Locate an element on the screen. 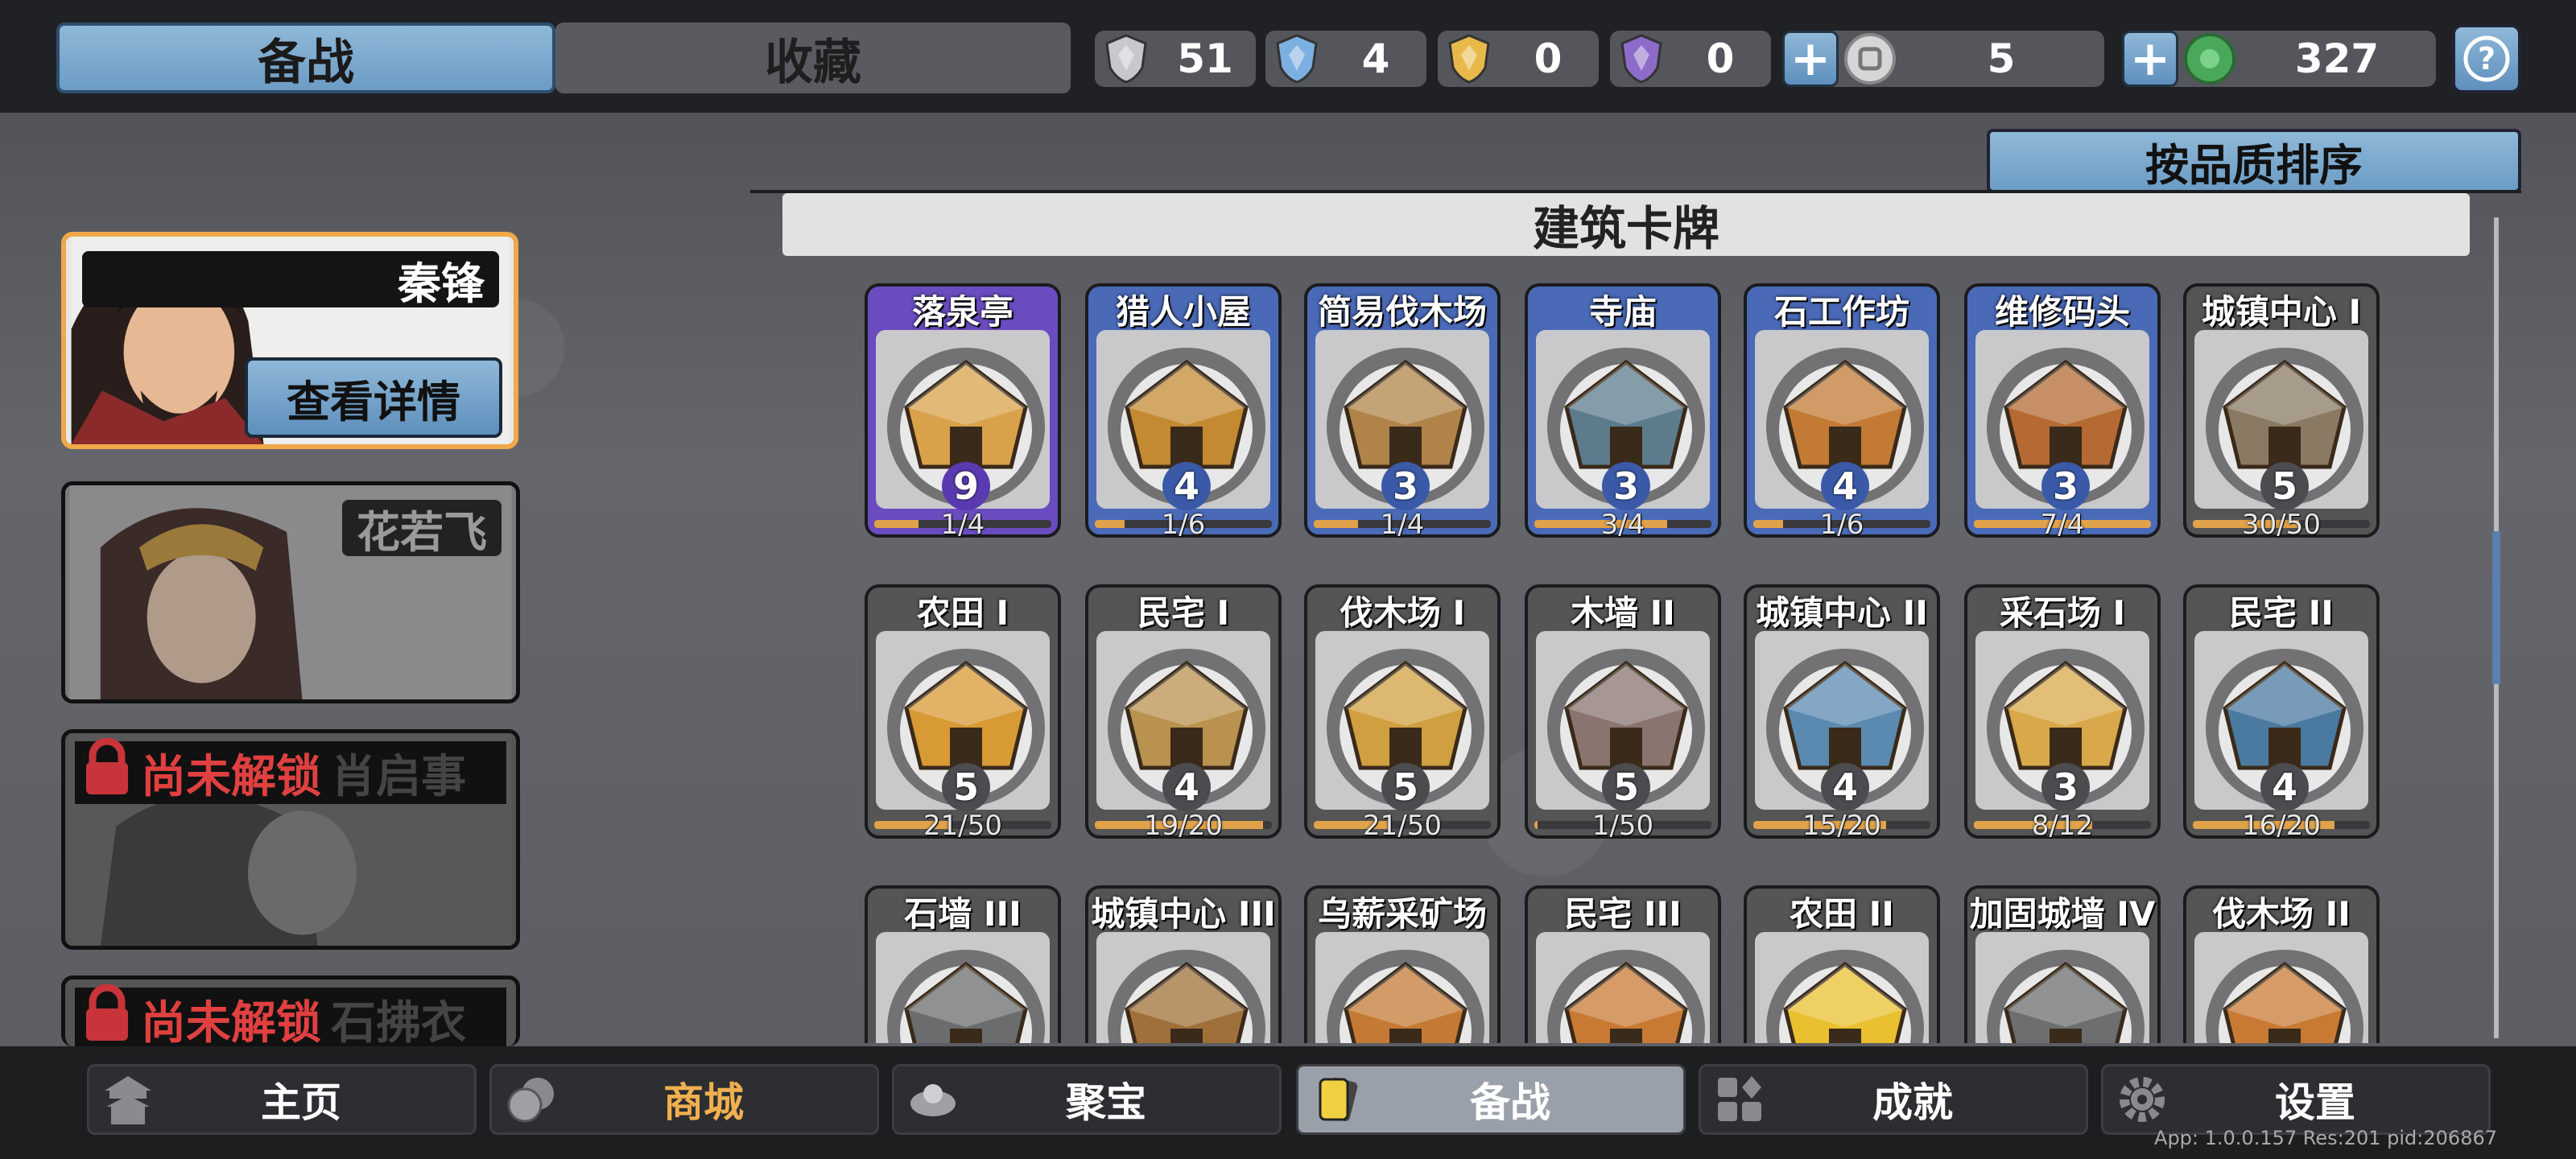  card-title: 城镇中心 III is located at coordinates (1183, 914).